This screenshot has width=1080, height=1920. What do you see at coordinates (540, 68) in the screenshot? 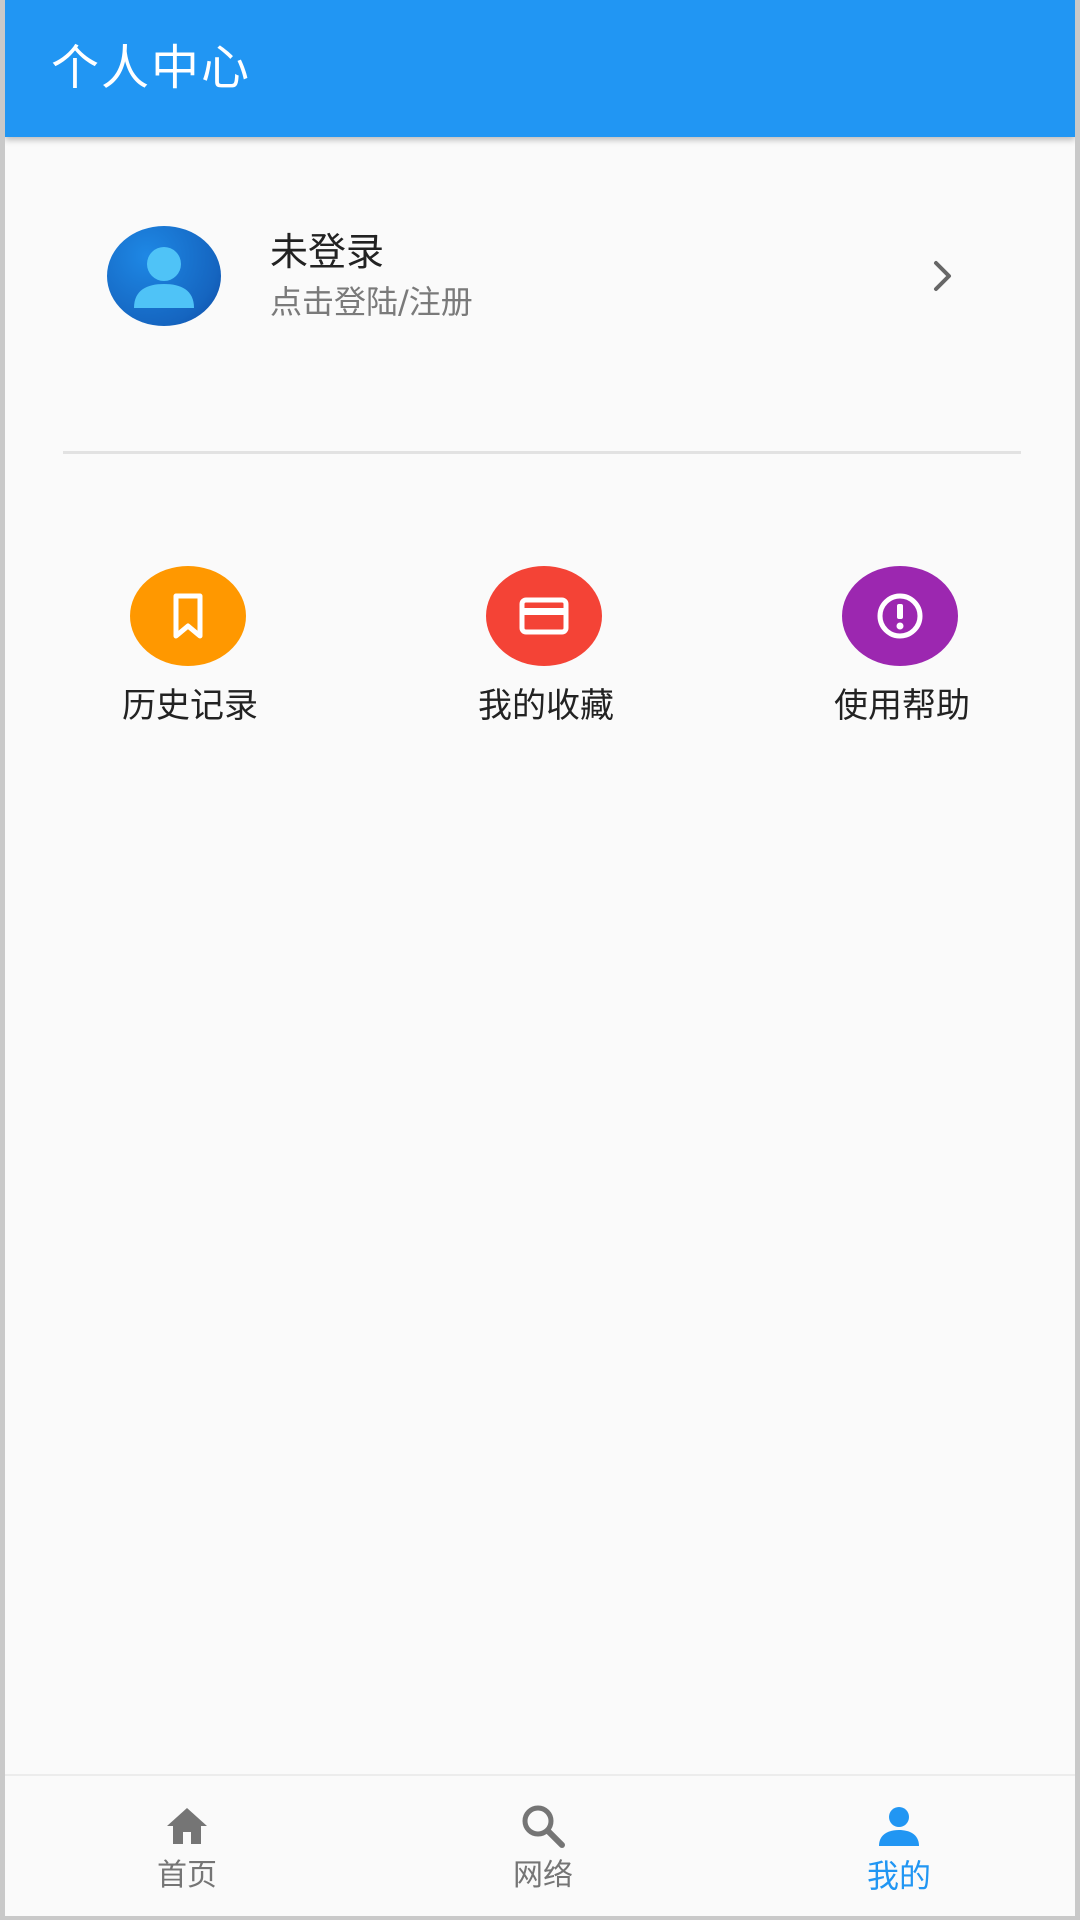
I see `app-bar: 个人中心` at bounding box center [540, 68].